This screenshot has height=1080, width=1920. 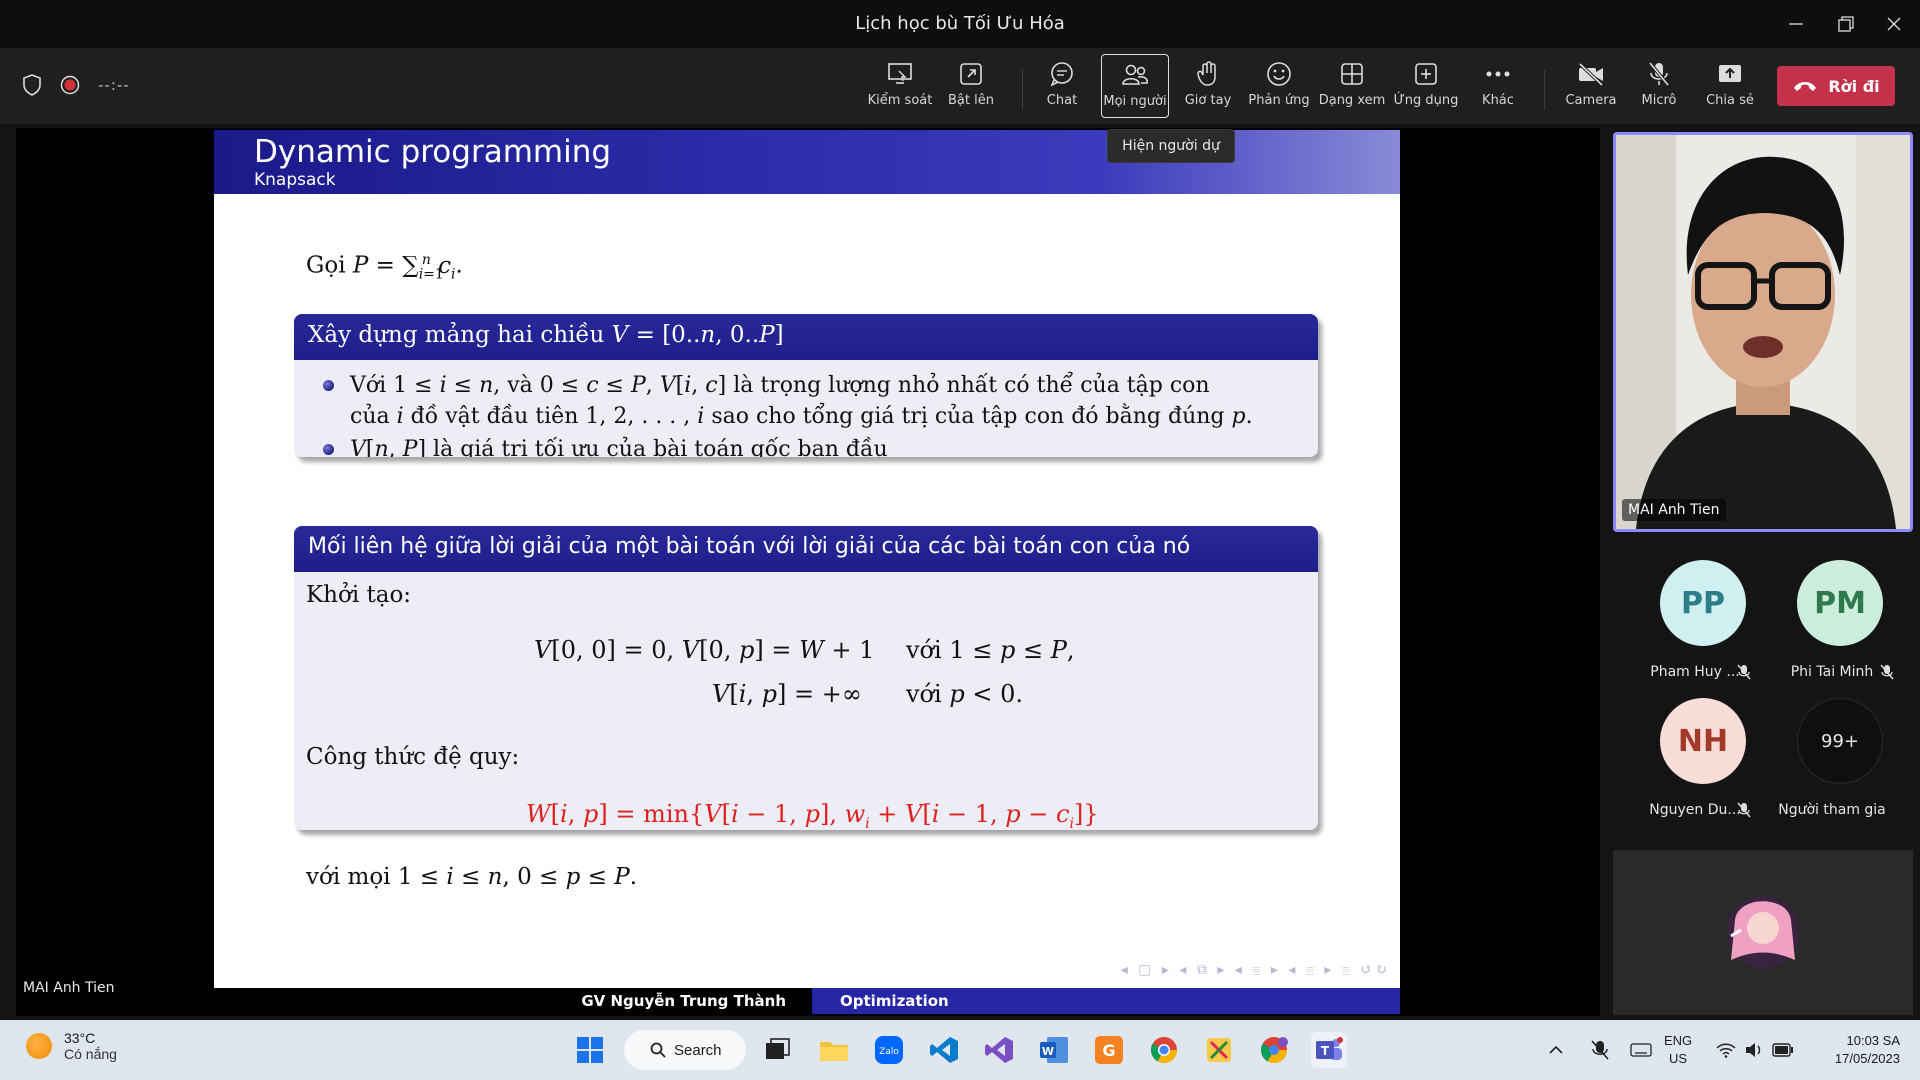 I want to click on zalo-icon: Zalo, so click(x=889, y=1050).